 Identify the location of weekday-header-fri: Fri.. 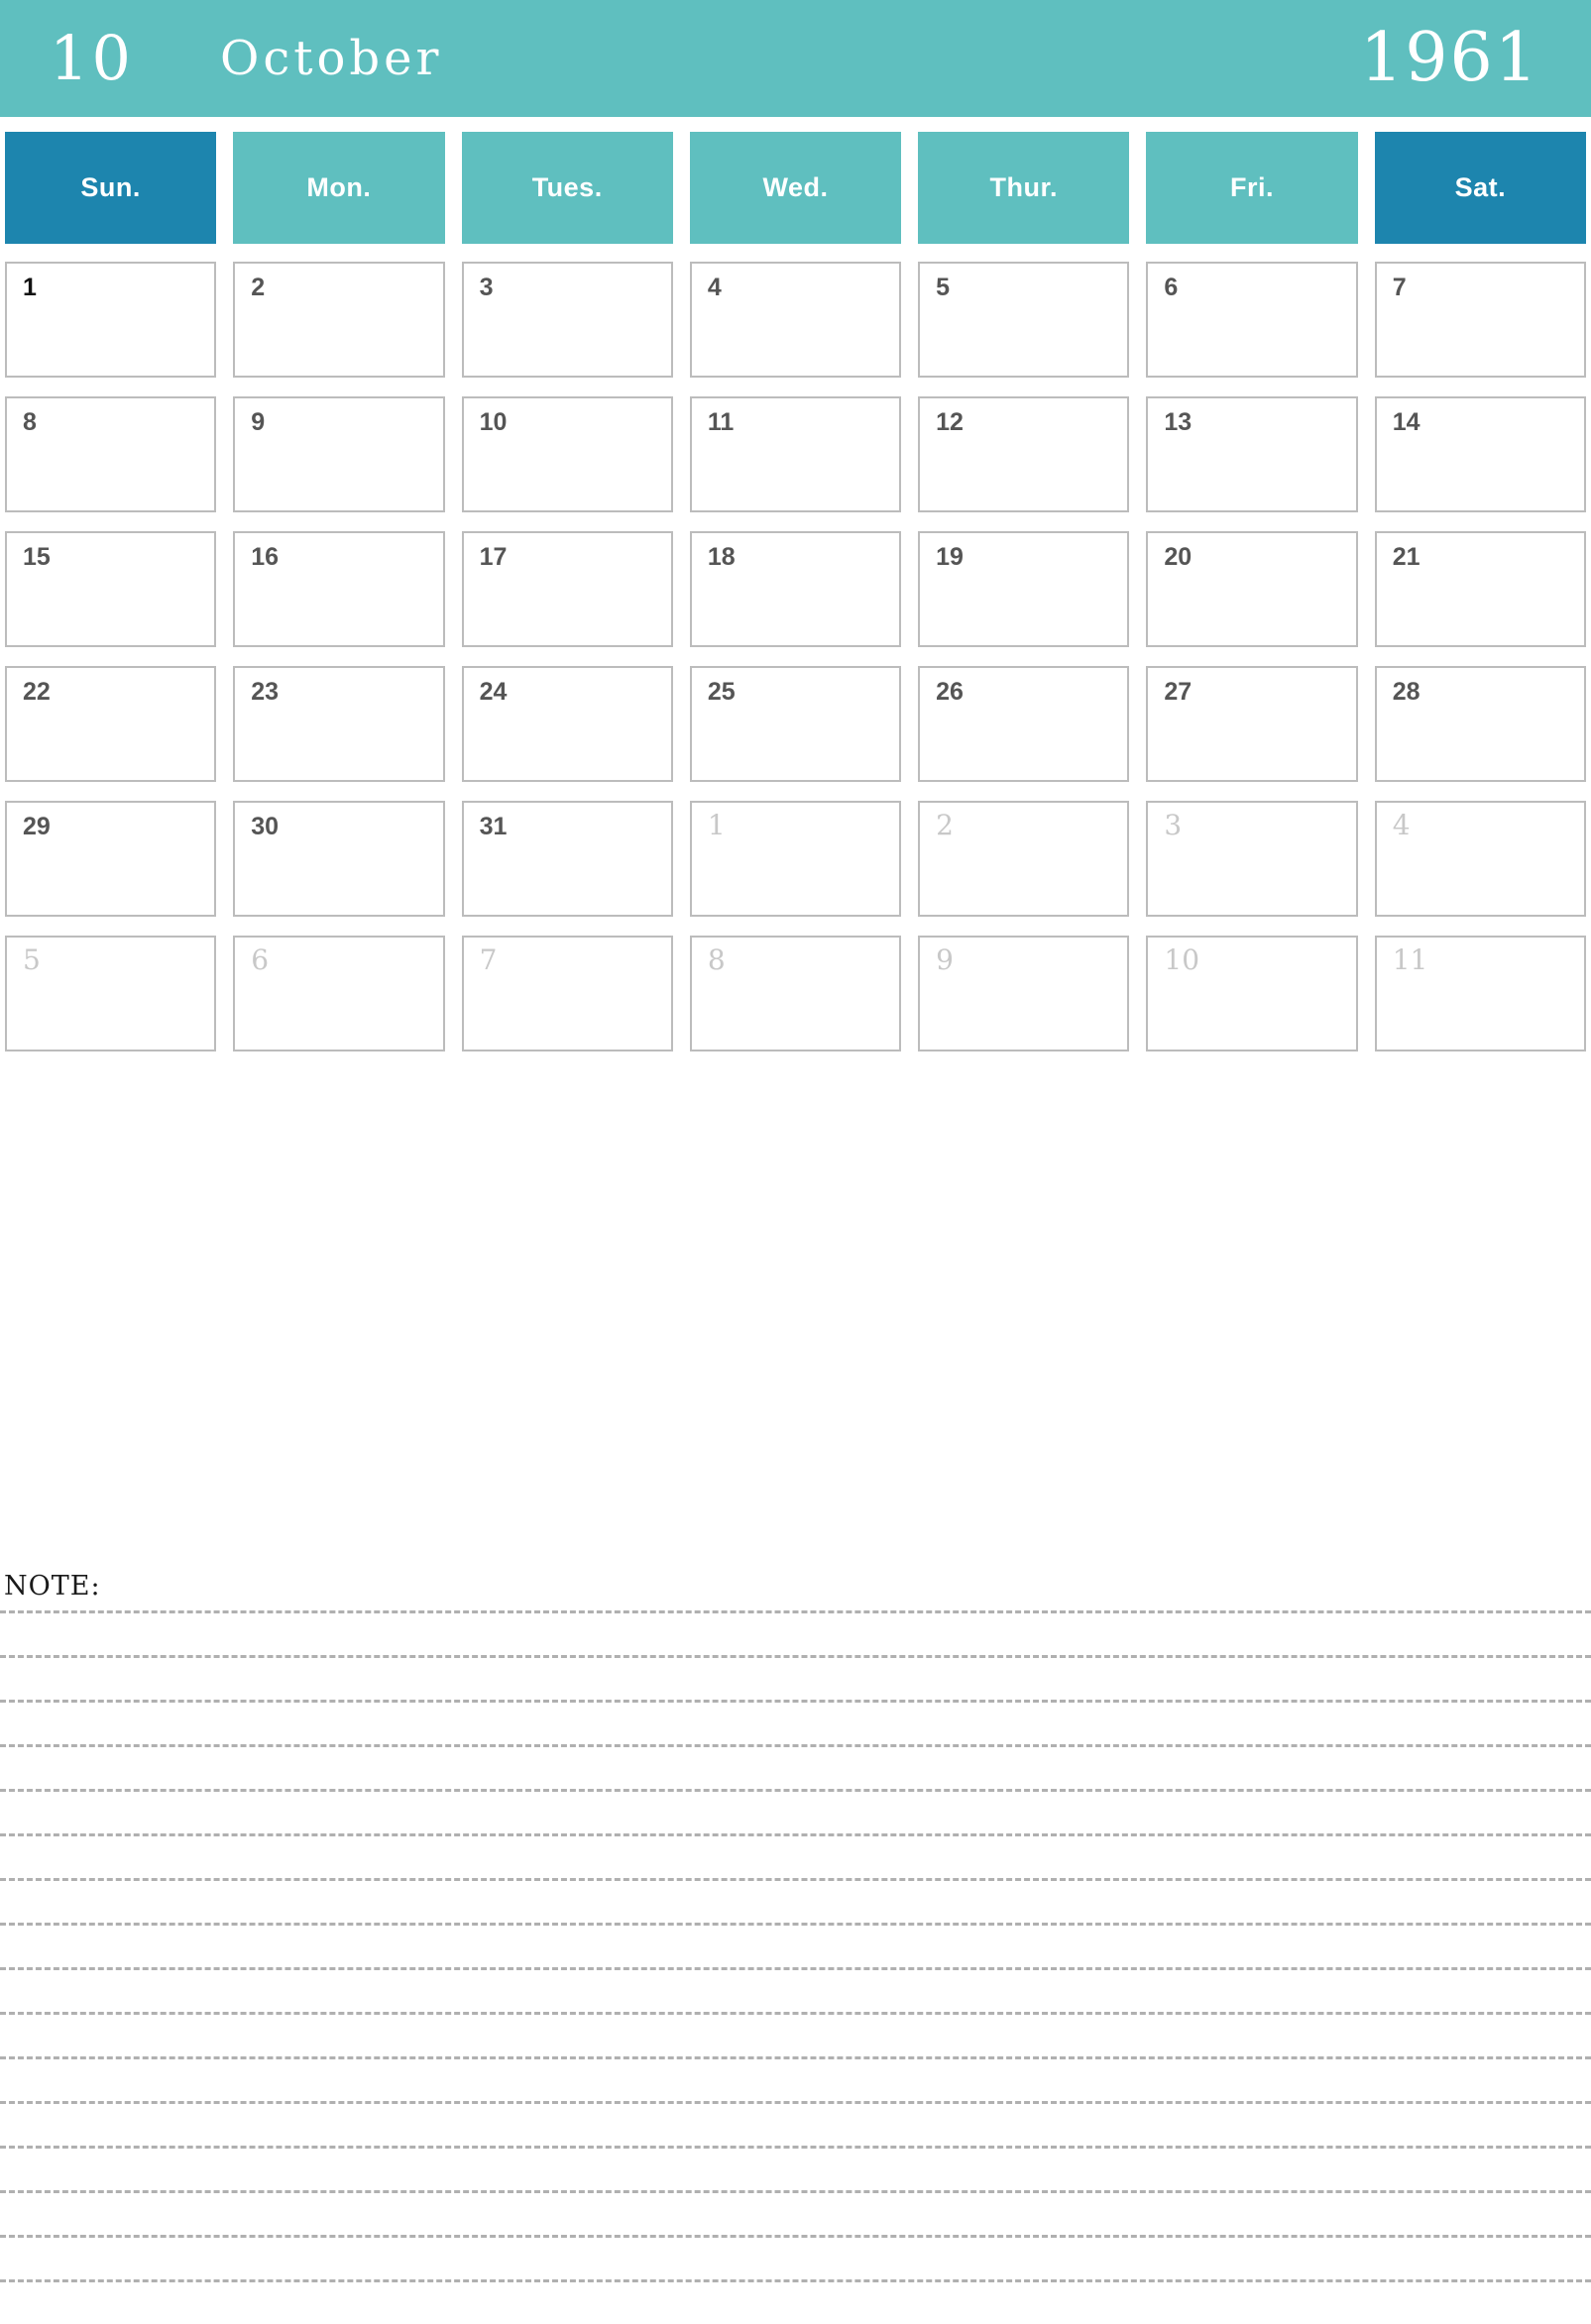
(1252, 188).